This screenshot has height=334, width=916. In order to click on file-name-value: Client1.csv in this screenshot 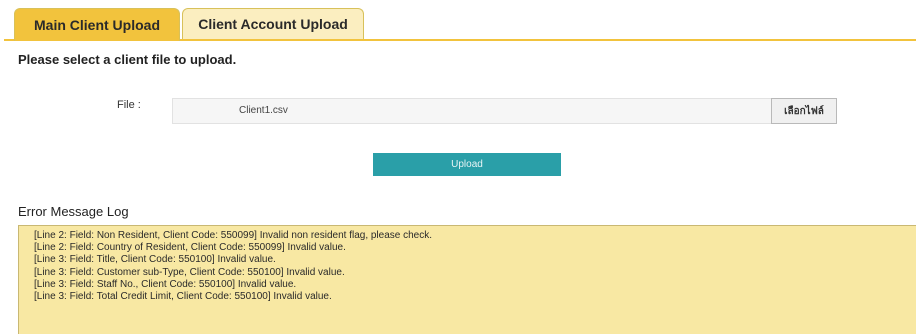, I will do `click(263, 110)`.